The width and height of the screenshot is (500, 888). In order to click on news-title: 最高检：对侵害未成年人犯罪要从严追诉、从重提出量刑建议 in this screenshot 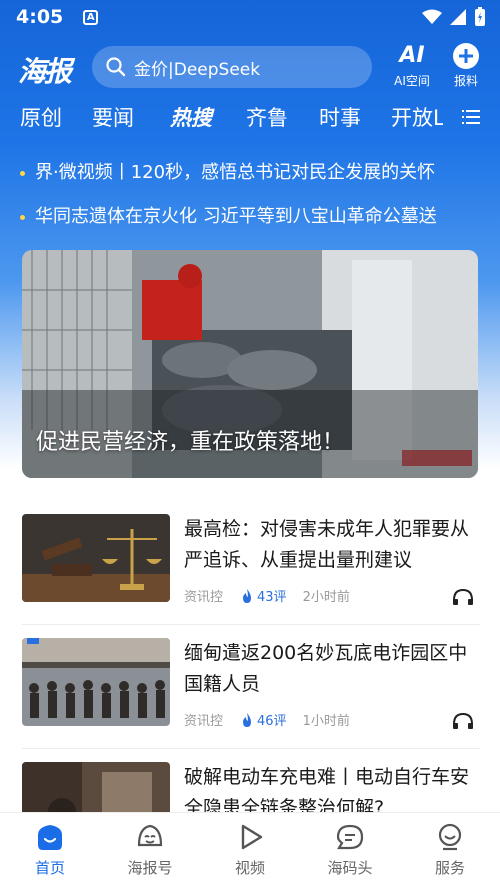, I will do `click(327, 544)`.